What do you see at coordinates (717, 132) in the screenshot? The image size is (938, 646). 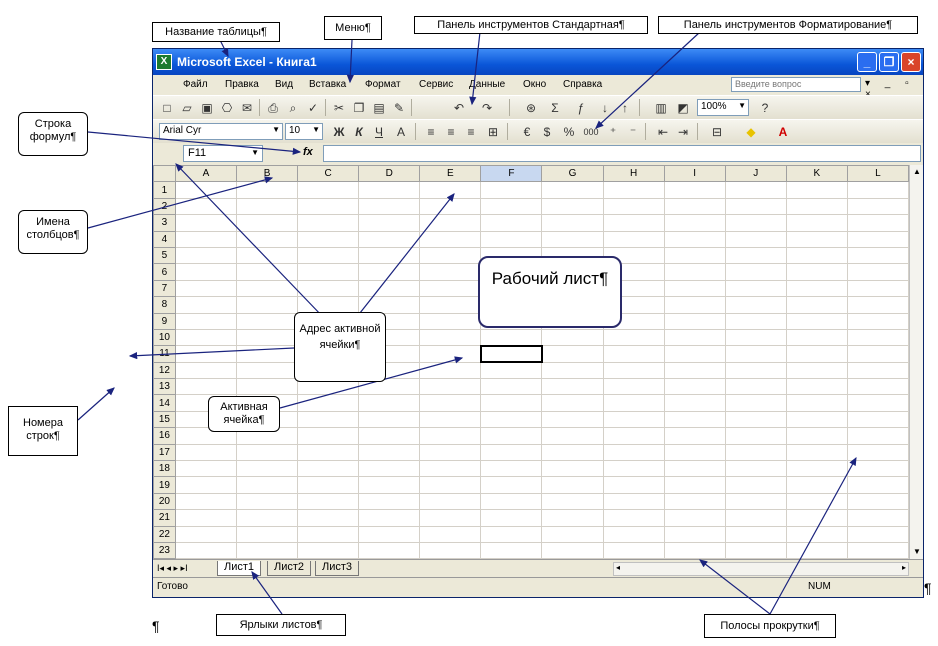 I see `borders-icon: ⊟` at bounding box center [717, 132].